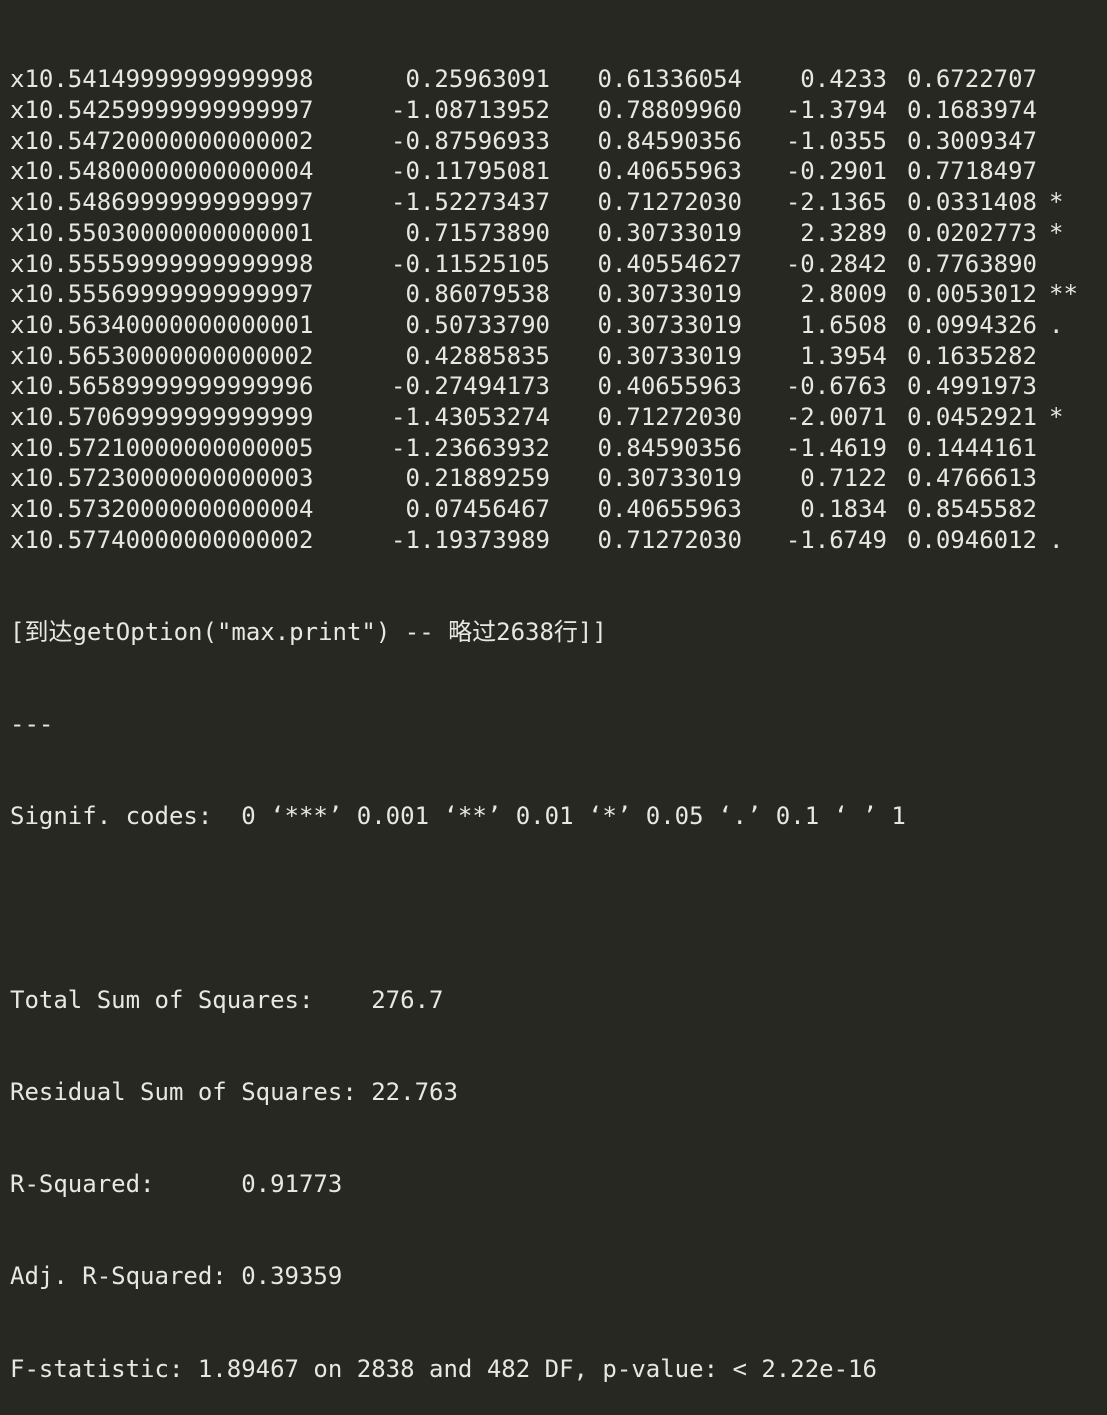  What do you see at coordinates (971, 509) in the screenshot?
I see `coef-p-value: 0.8545582` at bounding box center [971, 509].